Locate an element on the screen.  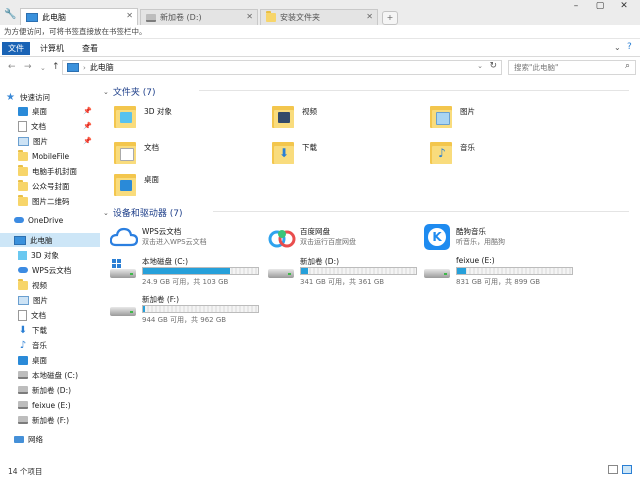
kugou-icon: K is located at coordinates (437, 237).